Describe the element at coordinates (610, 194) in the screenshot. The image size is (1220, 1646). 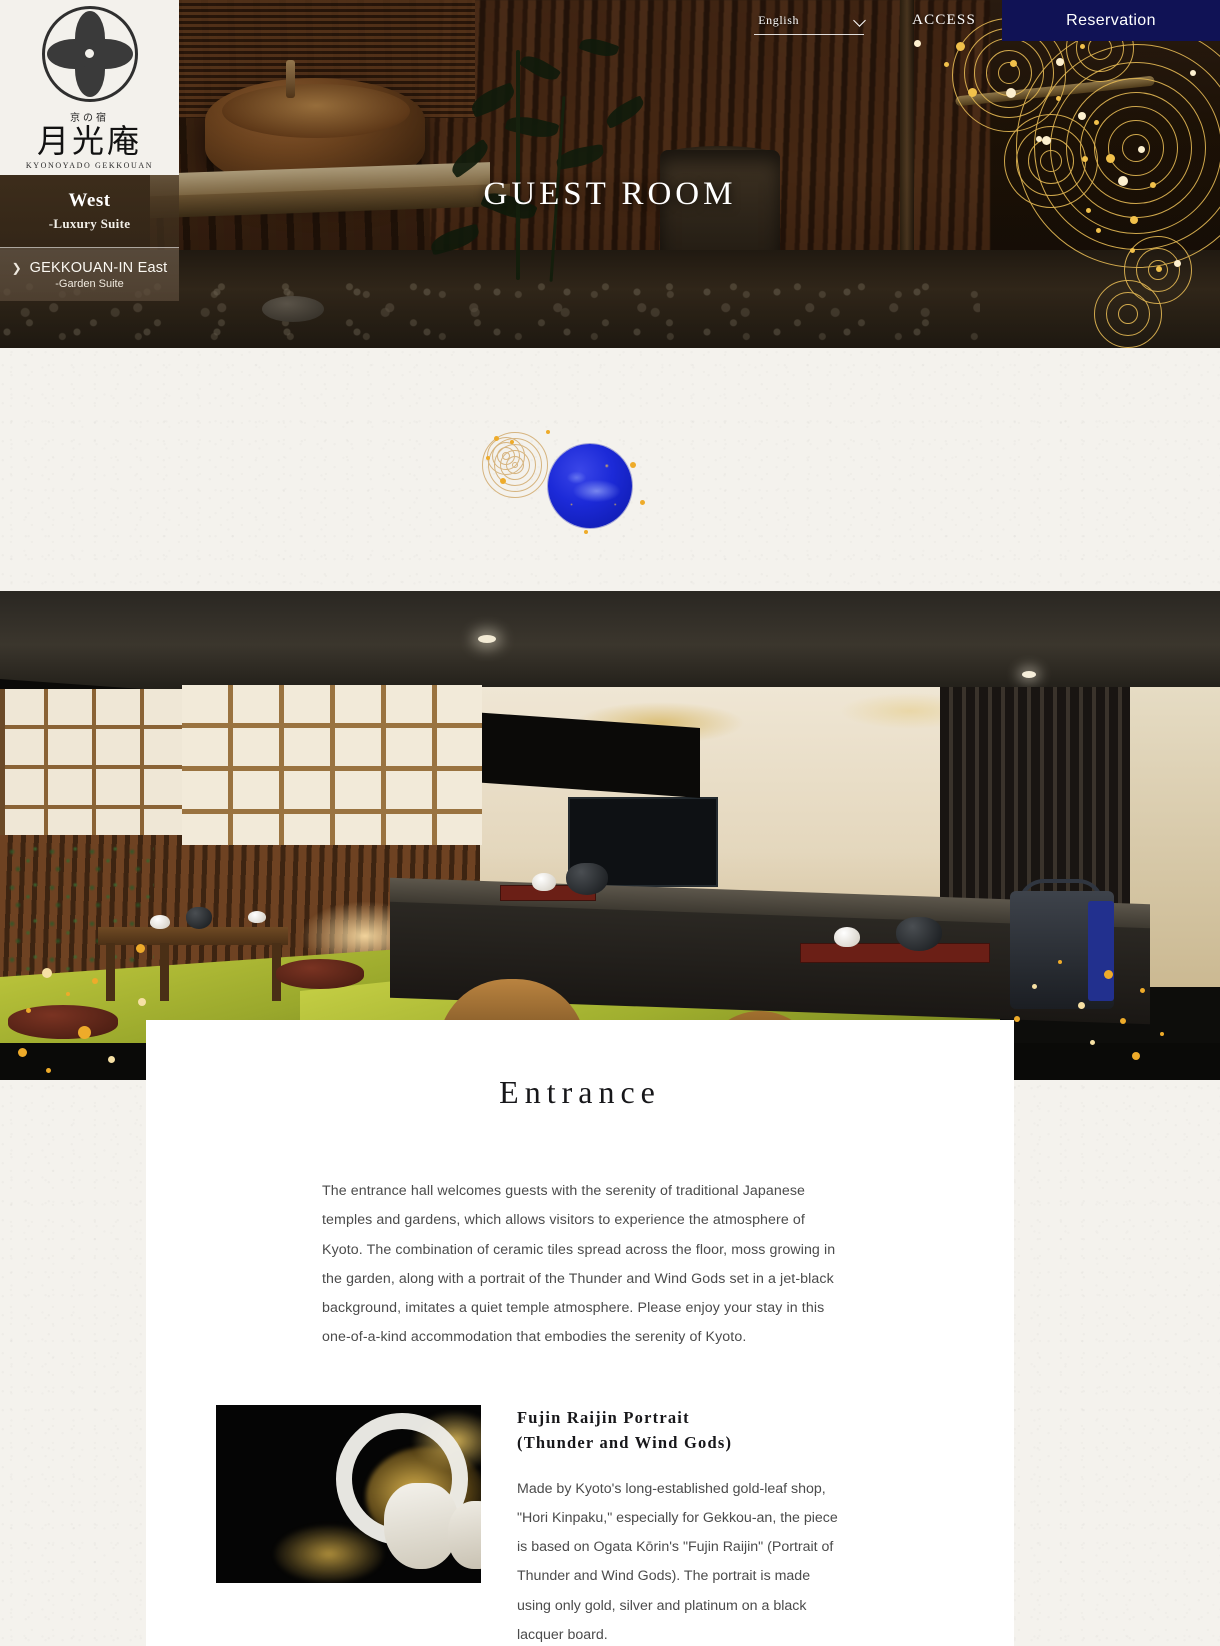
I see `page-title: GUEST ROOM` at that location.